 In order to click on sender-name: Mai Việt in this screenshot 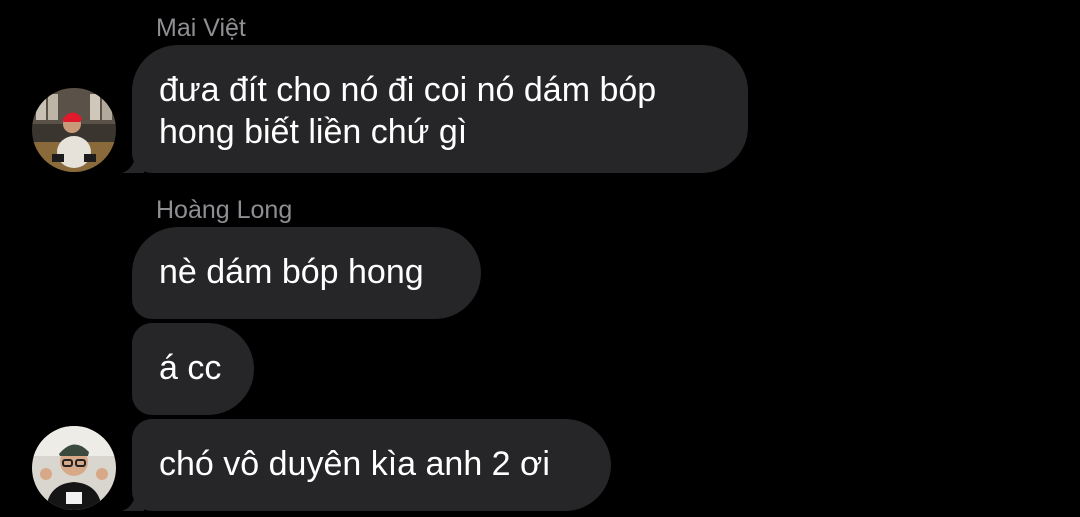, I will do `click(201, 28)`.